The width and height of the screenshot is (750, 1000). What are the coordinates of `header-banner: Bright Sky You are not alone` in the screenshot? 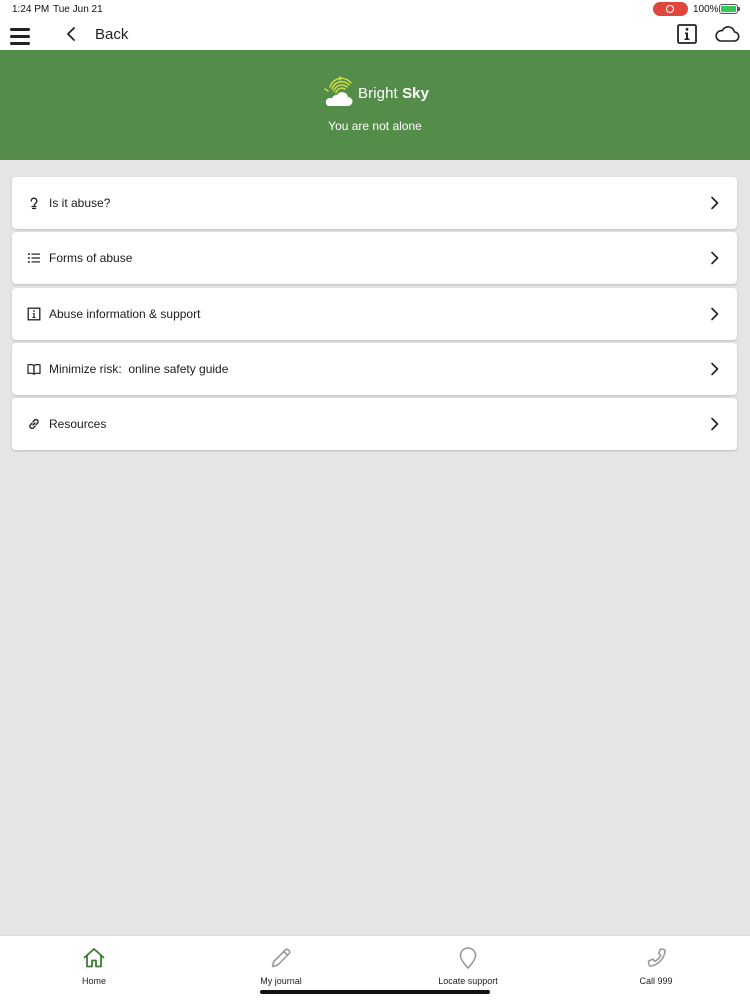 It's located at (375, 105).